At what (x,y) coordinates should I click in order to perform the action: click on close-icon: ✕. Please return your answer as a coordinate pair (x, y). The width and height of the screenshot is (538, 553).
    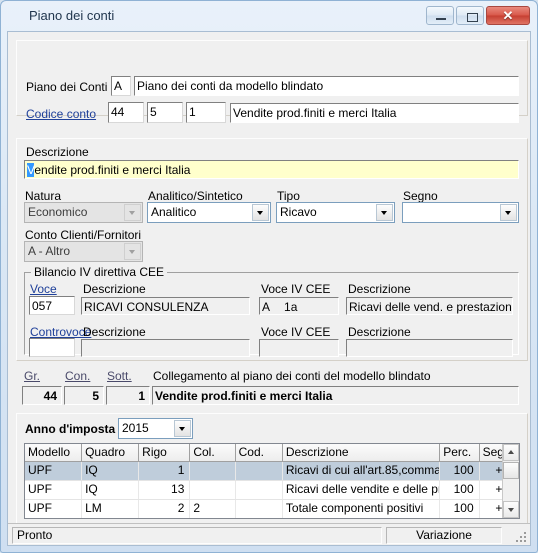
    Looking at the image, I should click on (508, 15).